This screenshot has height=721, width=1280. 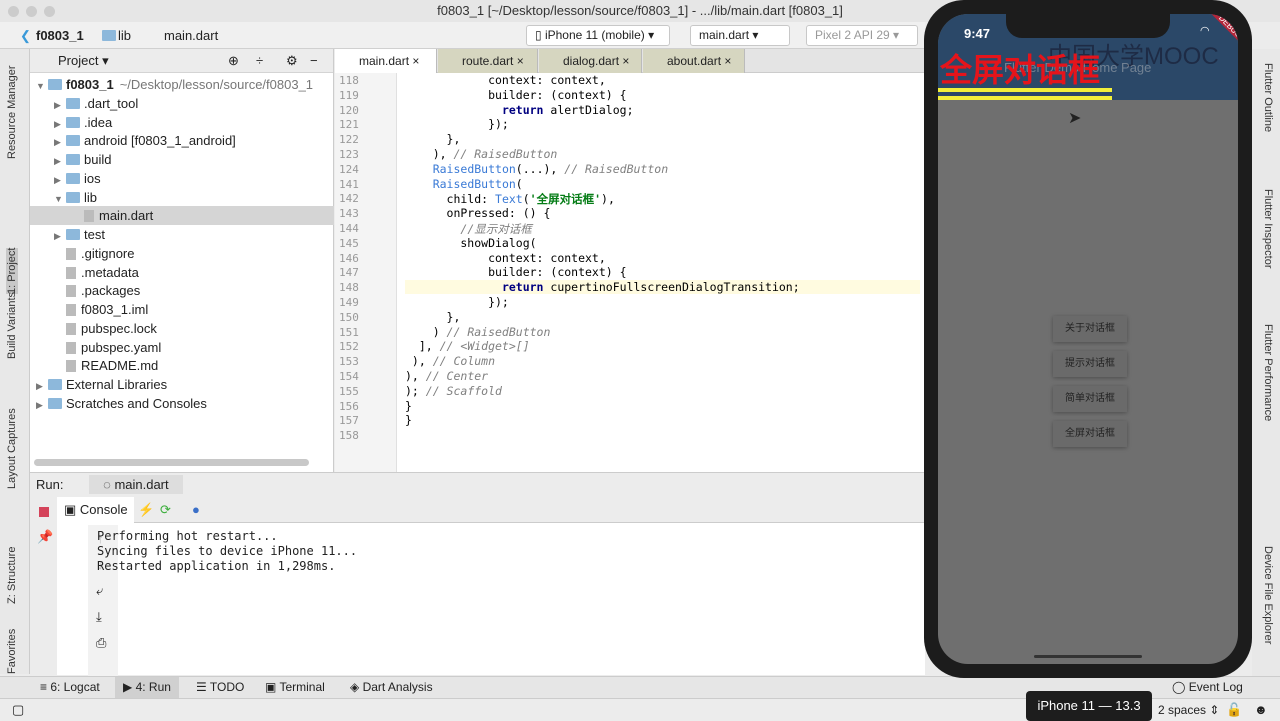 What do you see at coordinates (478, 332) in the screenshot?
I see `code-line: ) // RaisedButton` at bounding box center [478, 332].